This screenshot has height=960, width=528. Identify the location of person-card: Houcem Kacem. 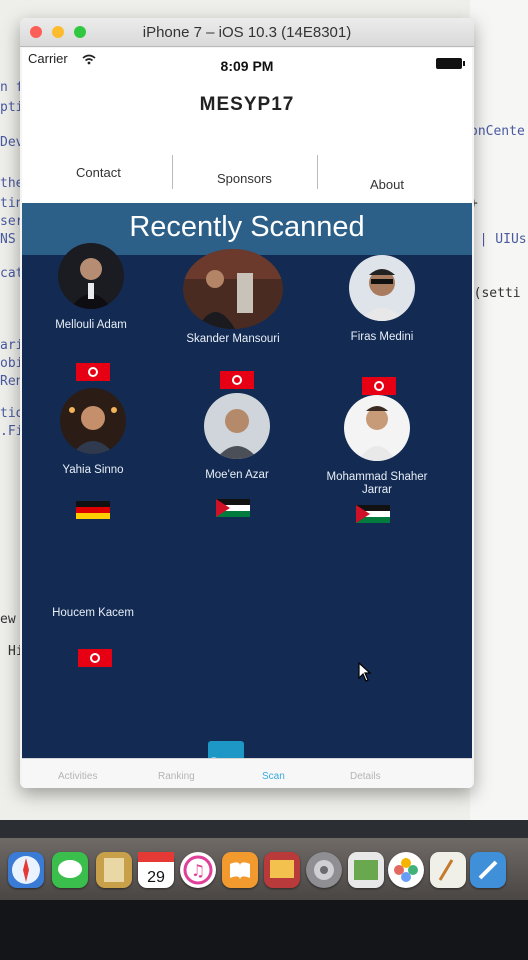
(93, 613).